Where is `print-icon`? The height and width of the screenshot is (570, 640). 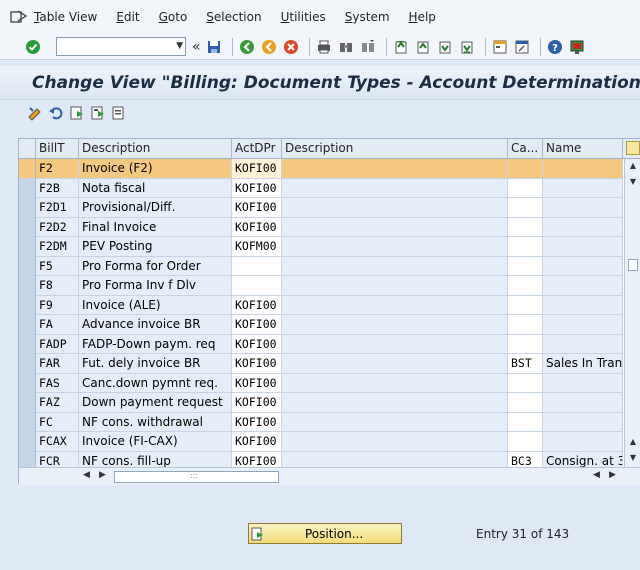
print-icon is located at coordinates (324, 47).